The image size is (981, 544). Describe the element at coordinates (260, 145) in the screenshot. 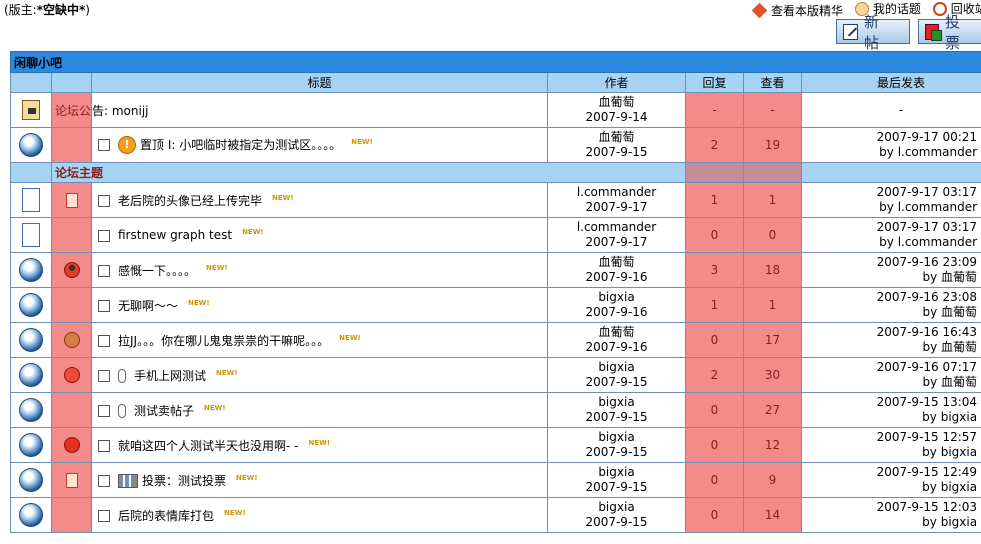

I see `sticky-title: 小吧临时被指定为测试区。。。。` at that location.